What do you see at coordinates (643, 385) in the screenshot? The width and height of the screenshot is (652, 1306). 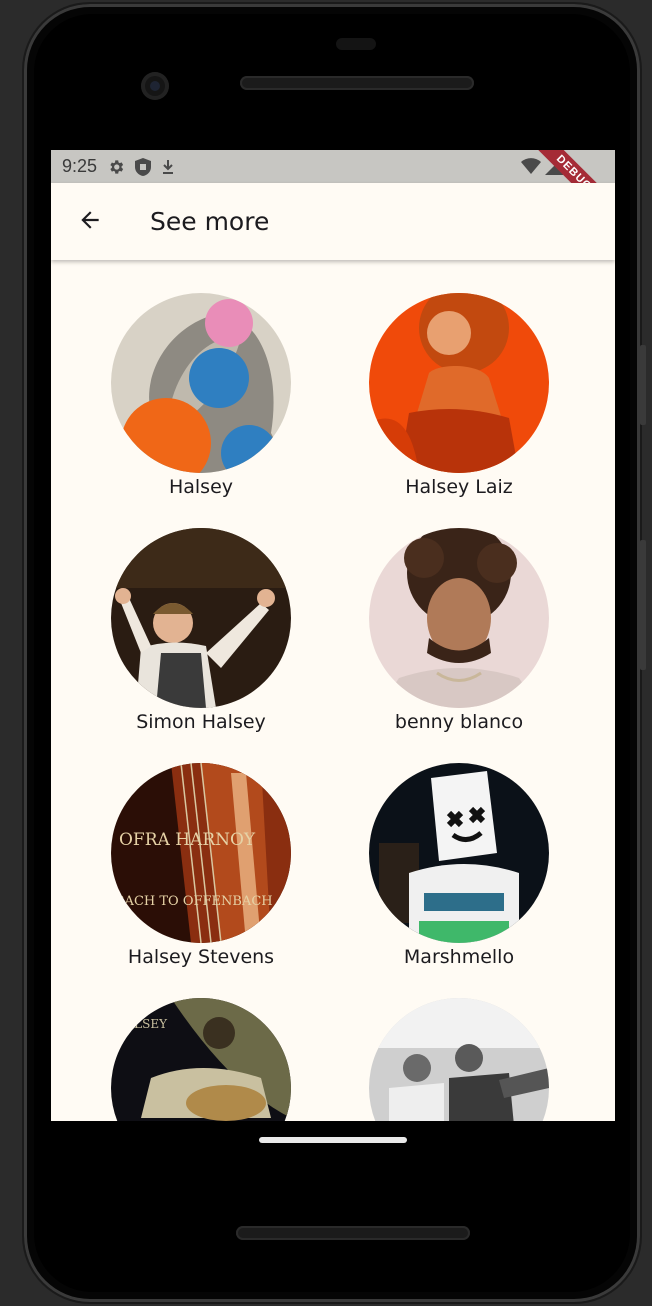 I see `volume-button` at bounding box center [643, 385].